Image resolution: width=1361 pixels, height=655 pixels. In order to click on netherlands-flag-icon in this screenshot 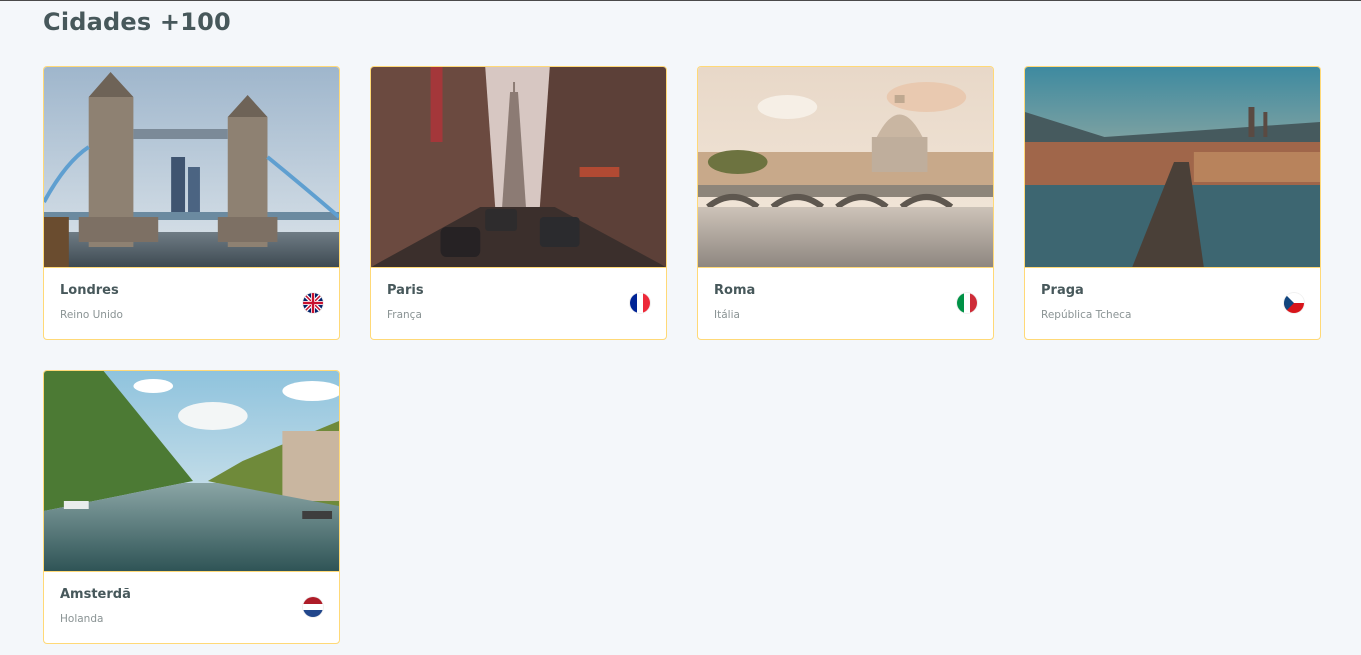, I will do `click(313, 607)`.